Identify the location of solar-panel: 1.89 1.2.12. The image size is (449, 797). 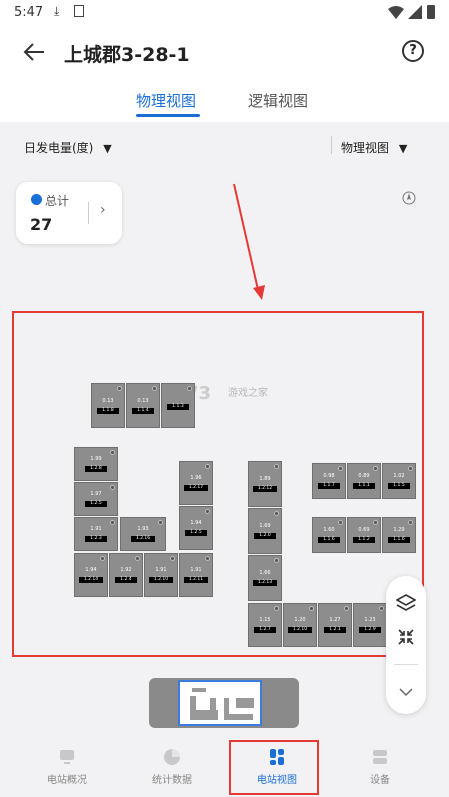
(265, 484).